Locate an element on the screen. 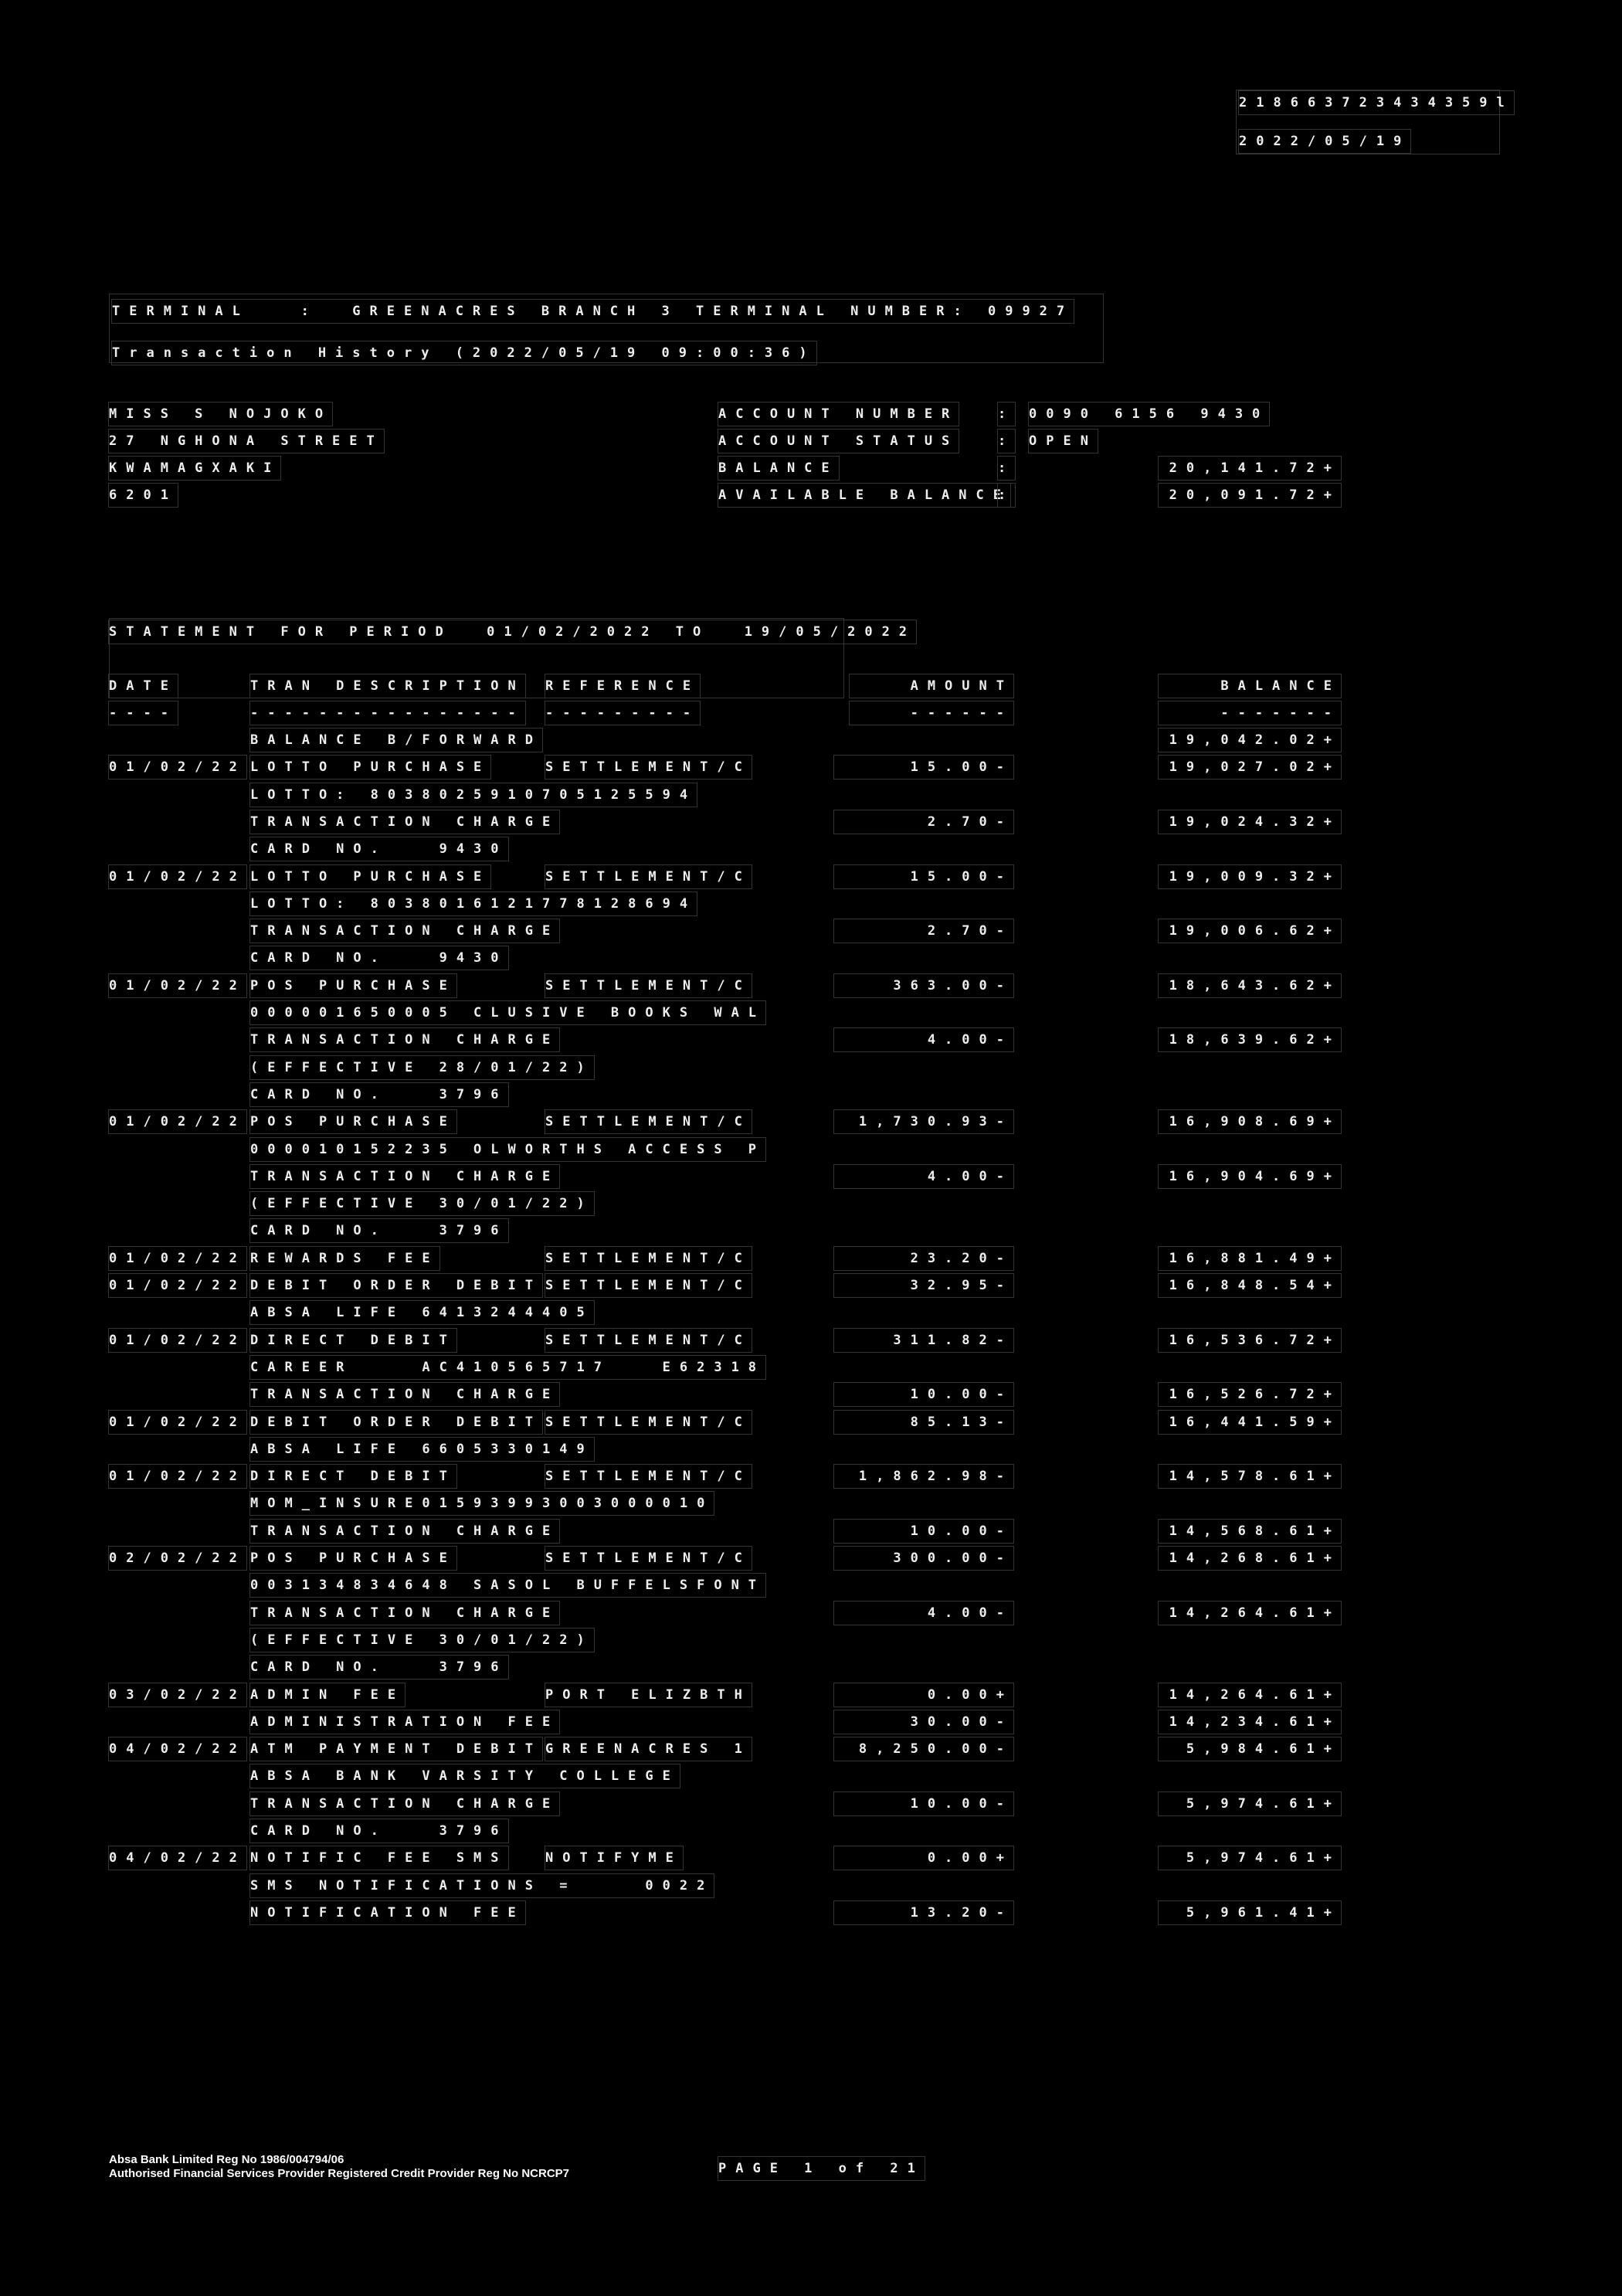  dash-description: ---------------- is located at coordinates (387, 713).